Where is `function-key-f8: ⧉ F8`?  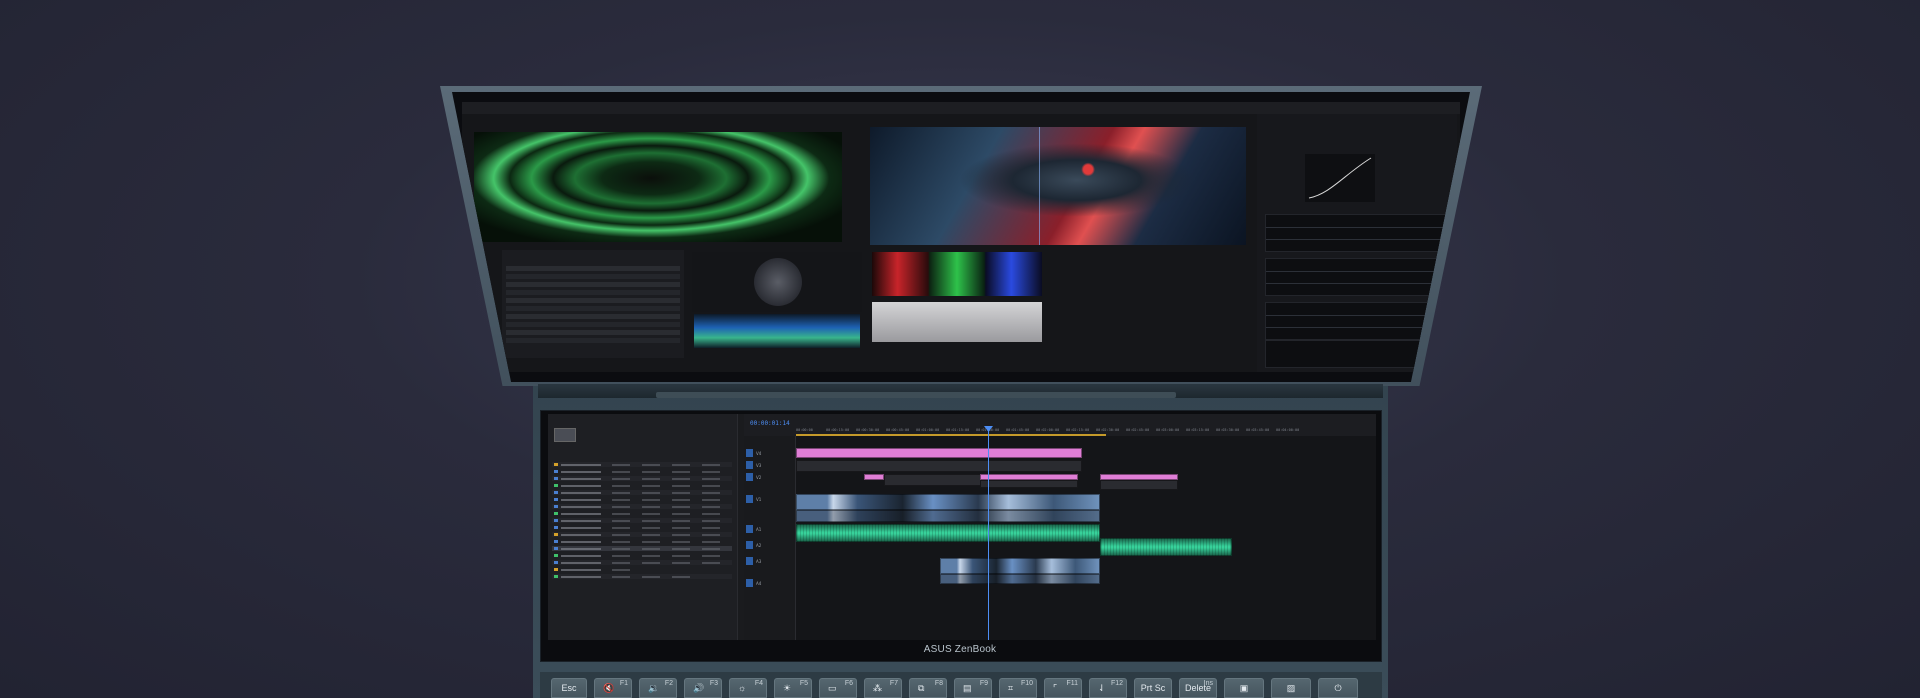 function-key-f8: ⧉ F8 is located at coordinates (928, 688).